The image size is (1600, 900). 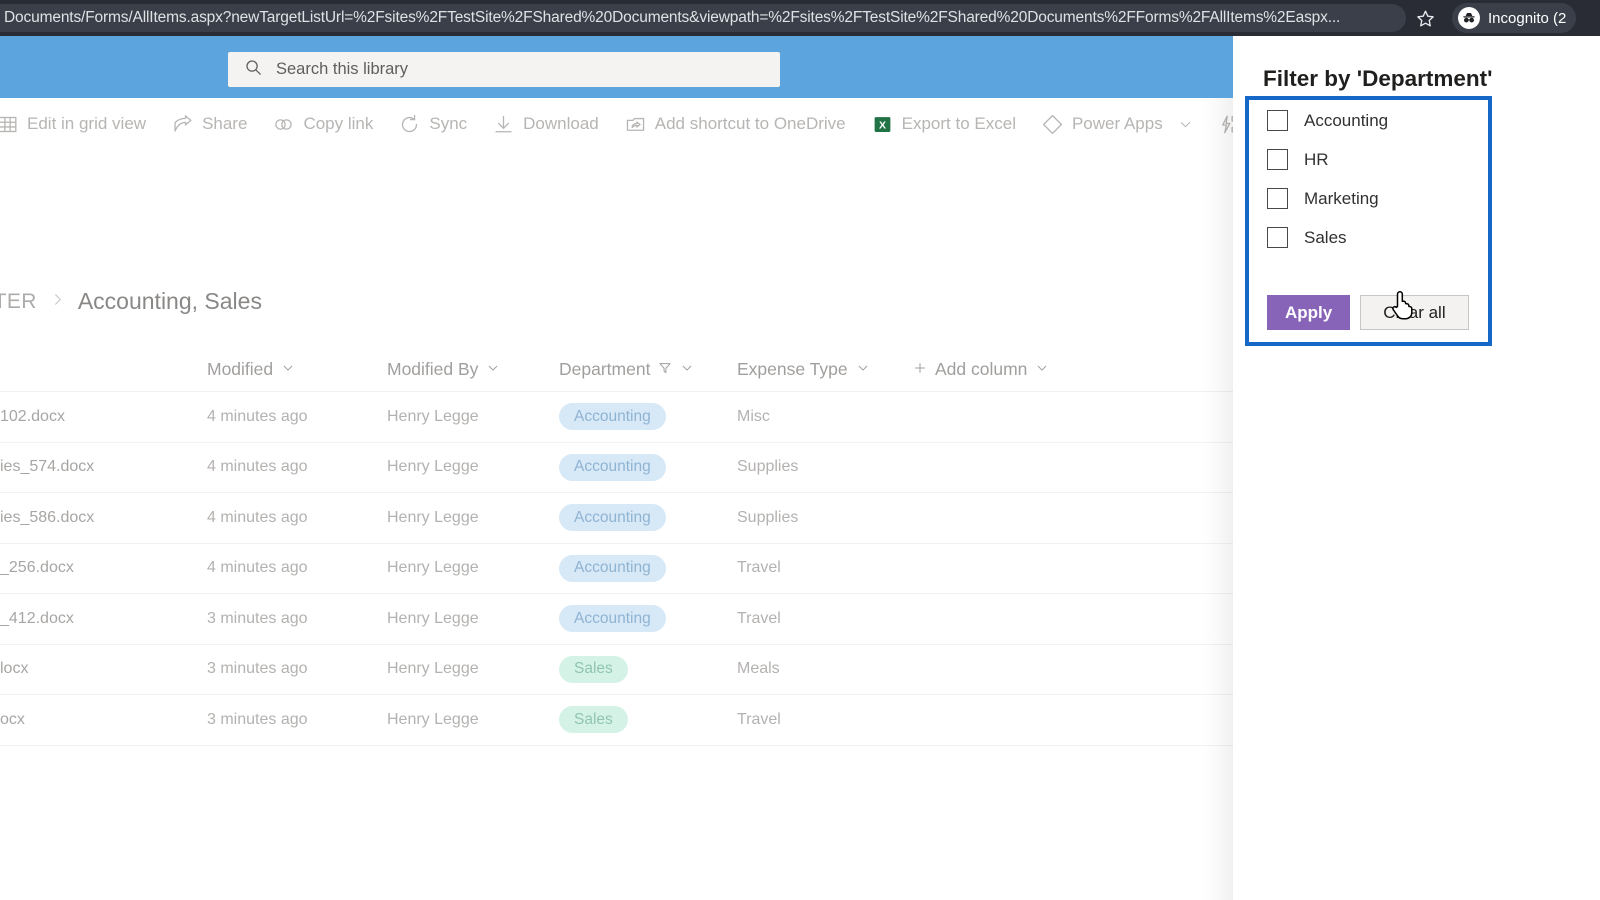 I want to click on bookmark-star-icon, so click(x=1425, y=18).